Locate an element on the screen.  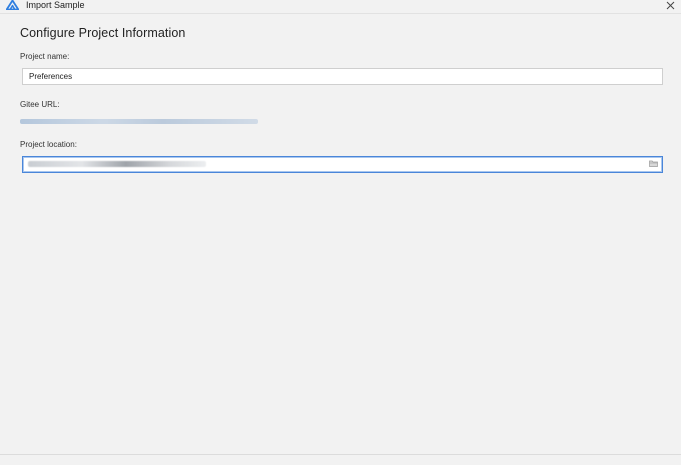
footer-divider is located at coordinates (340, 454).